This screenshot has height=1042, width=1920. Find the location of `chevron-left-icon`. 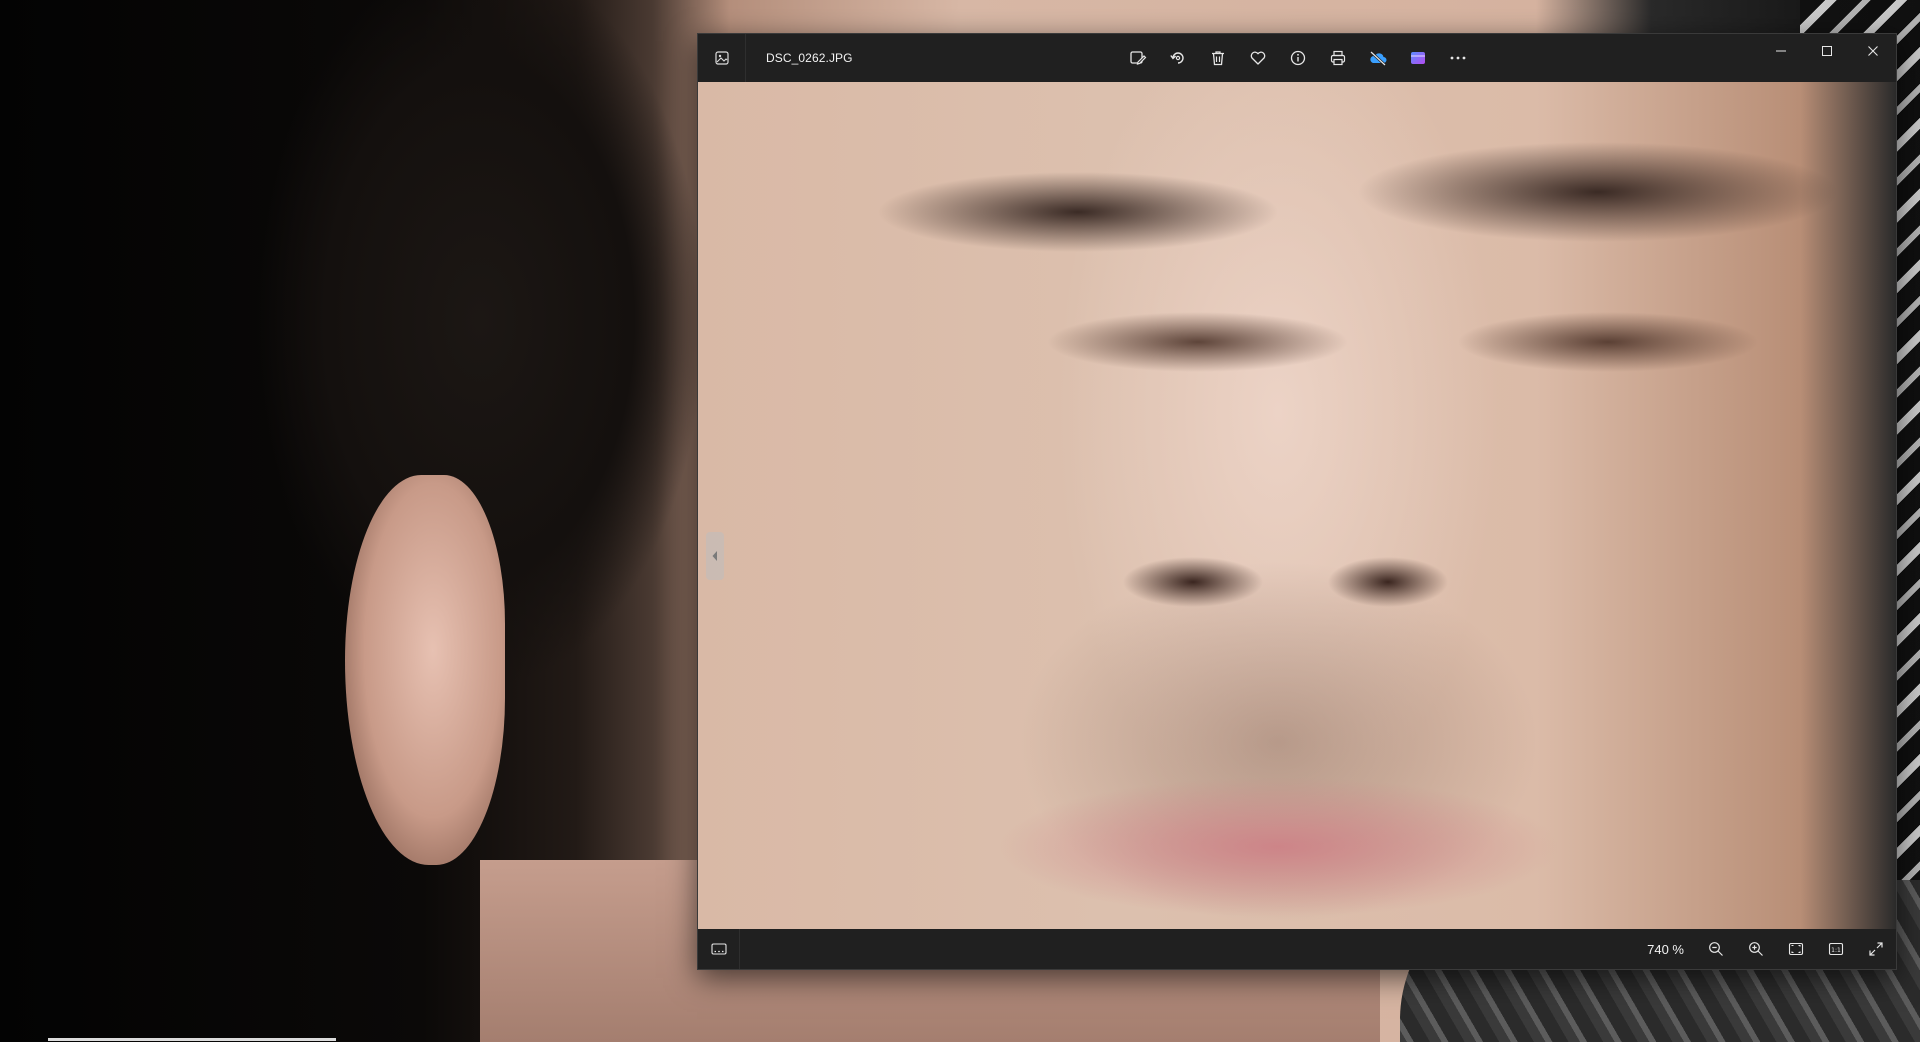

chevron-left-icon is located at coordinates (714, 556).